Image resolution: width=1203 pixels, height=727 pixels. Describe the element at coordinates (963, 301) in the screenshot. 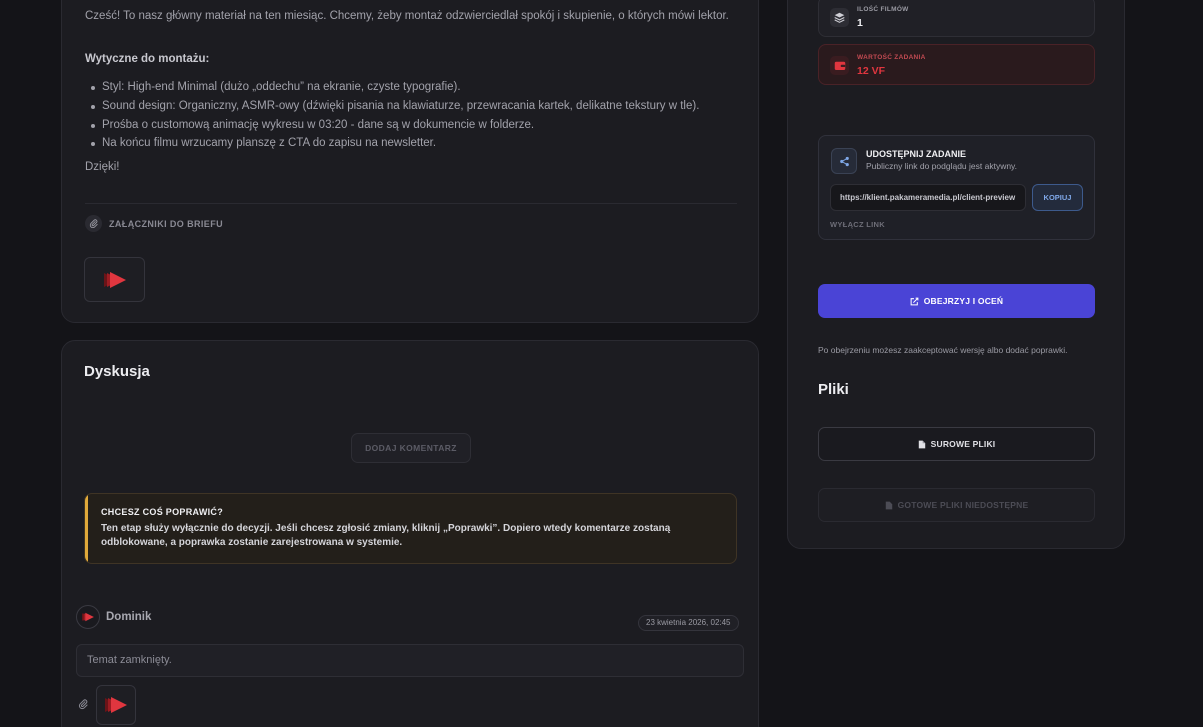

I see `watch-and-rate-label: OBEJRZYJ I OCEŃ` at that location.